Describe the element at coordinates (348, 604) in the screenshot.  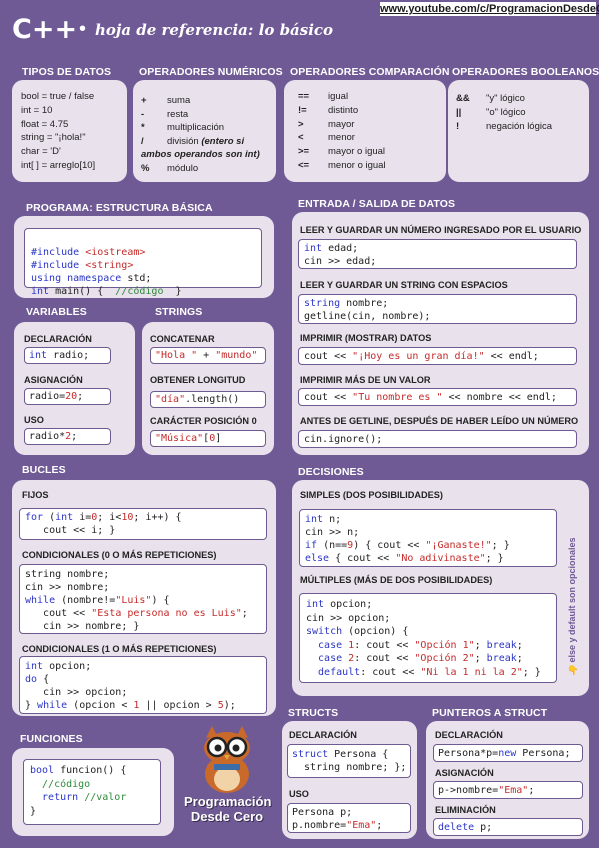
I see `code-token: opcion;` at that location.